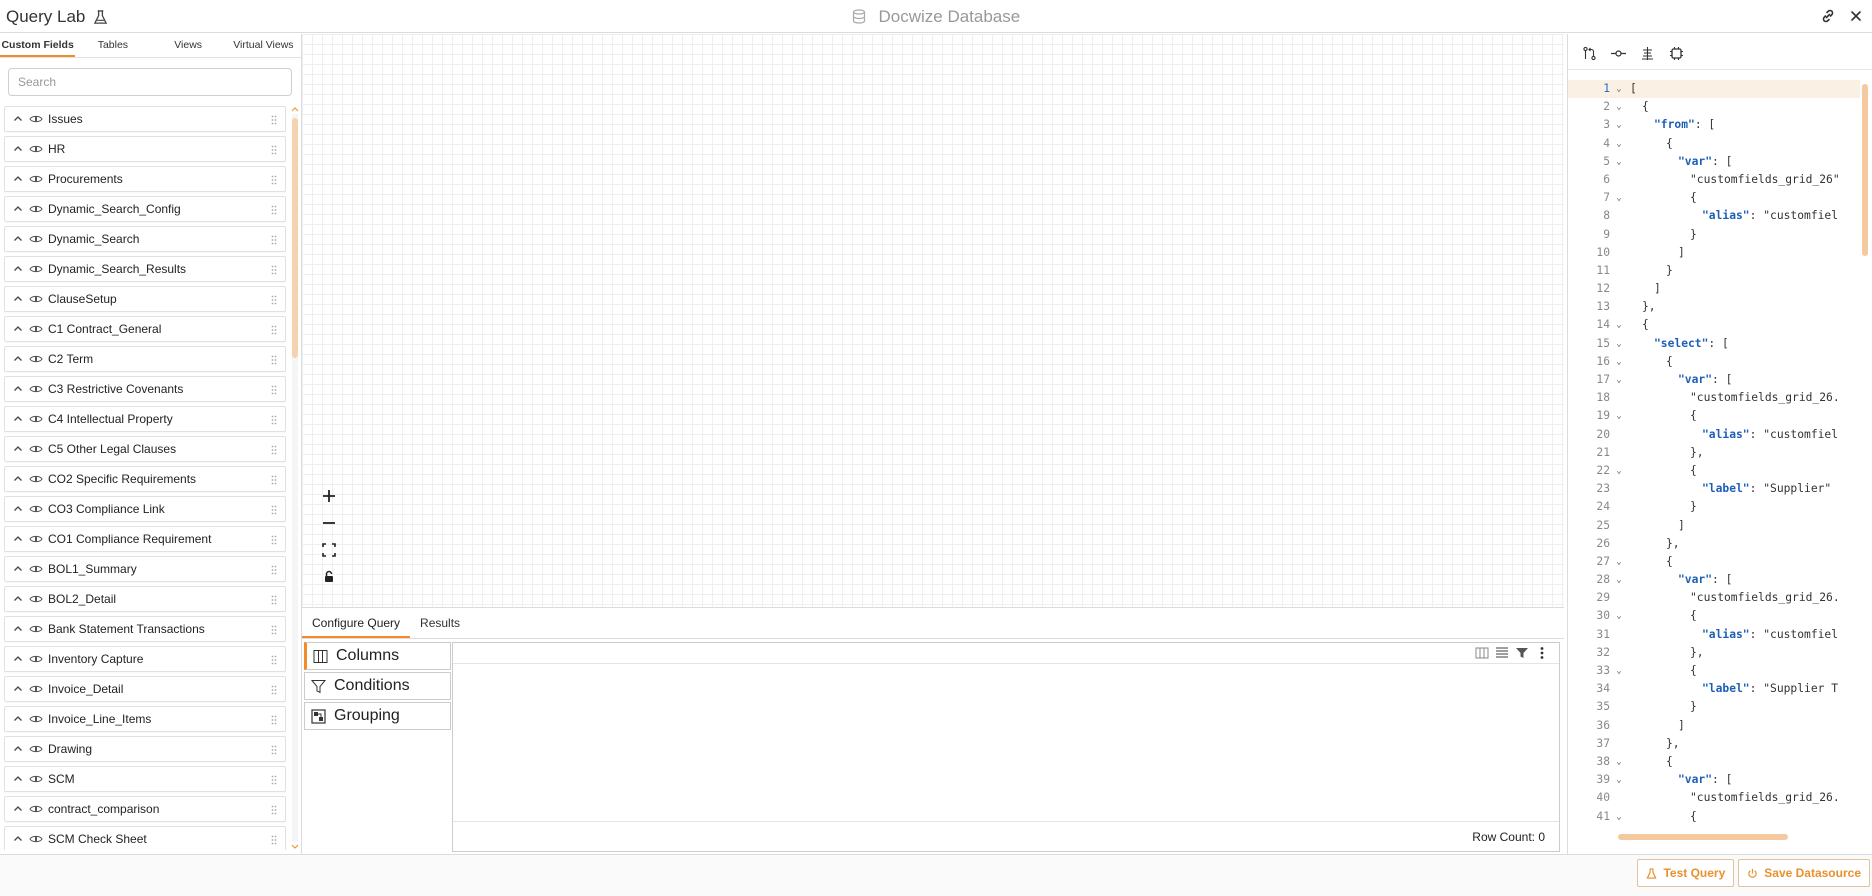 The width and height of the screenshot is (1872, 896). What do you see at coordinates (112, 45) in the screenshot?
I see `tab-tables: Tables` at bounding box center [112, 45].